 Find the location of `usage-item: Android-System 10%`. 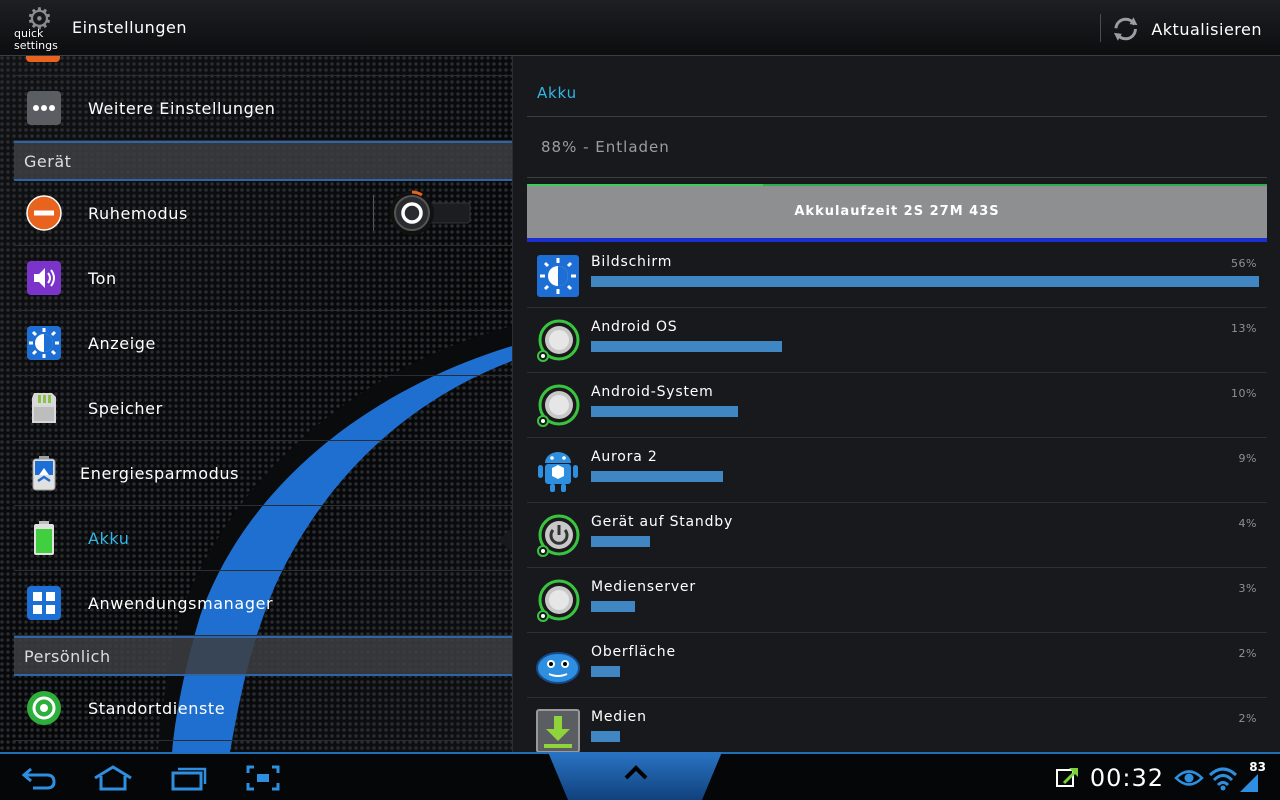

usage-item: Android-System 10% is located at coordinates (897, 405).